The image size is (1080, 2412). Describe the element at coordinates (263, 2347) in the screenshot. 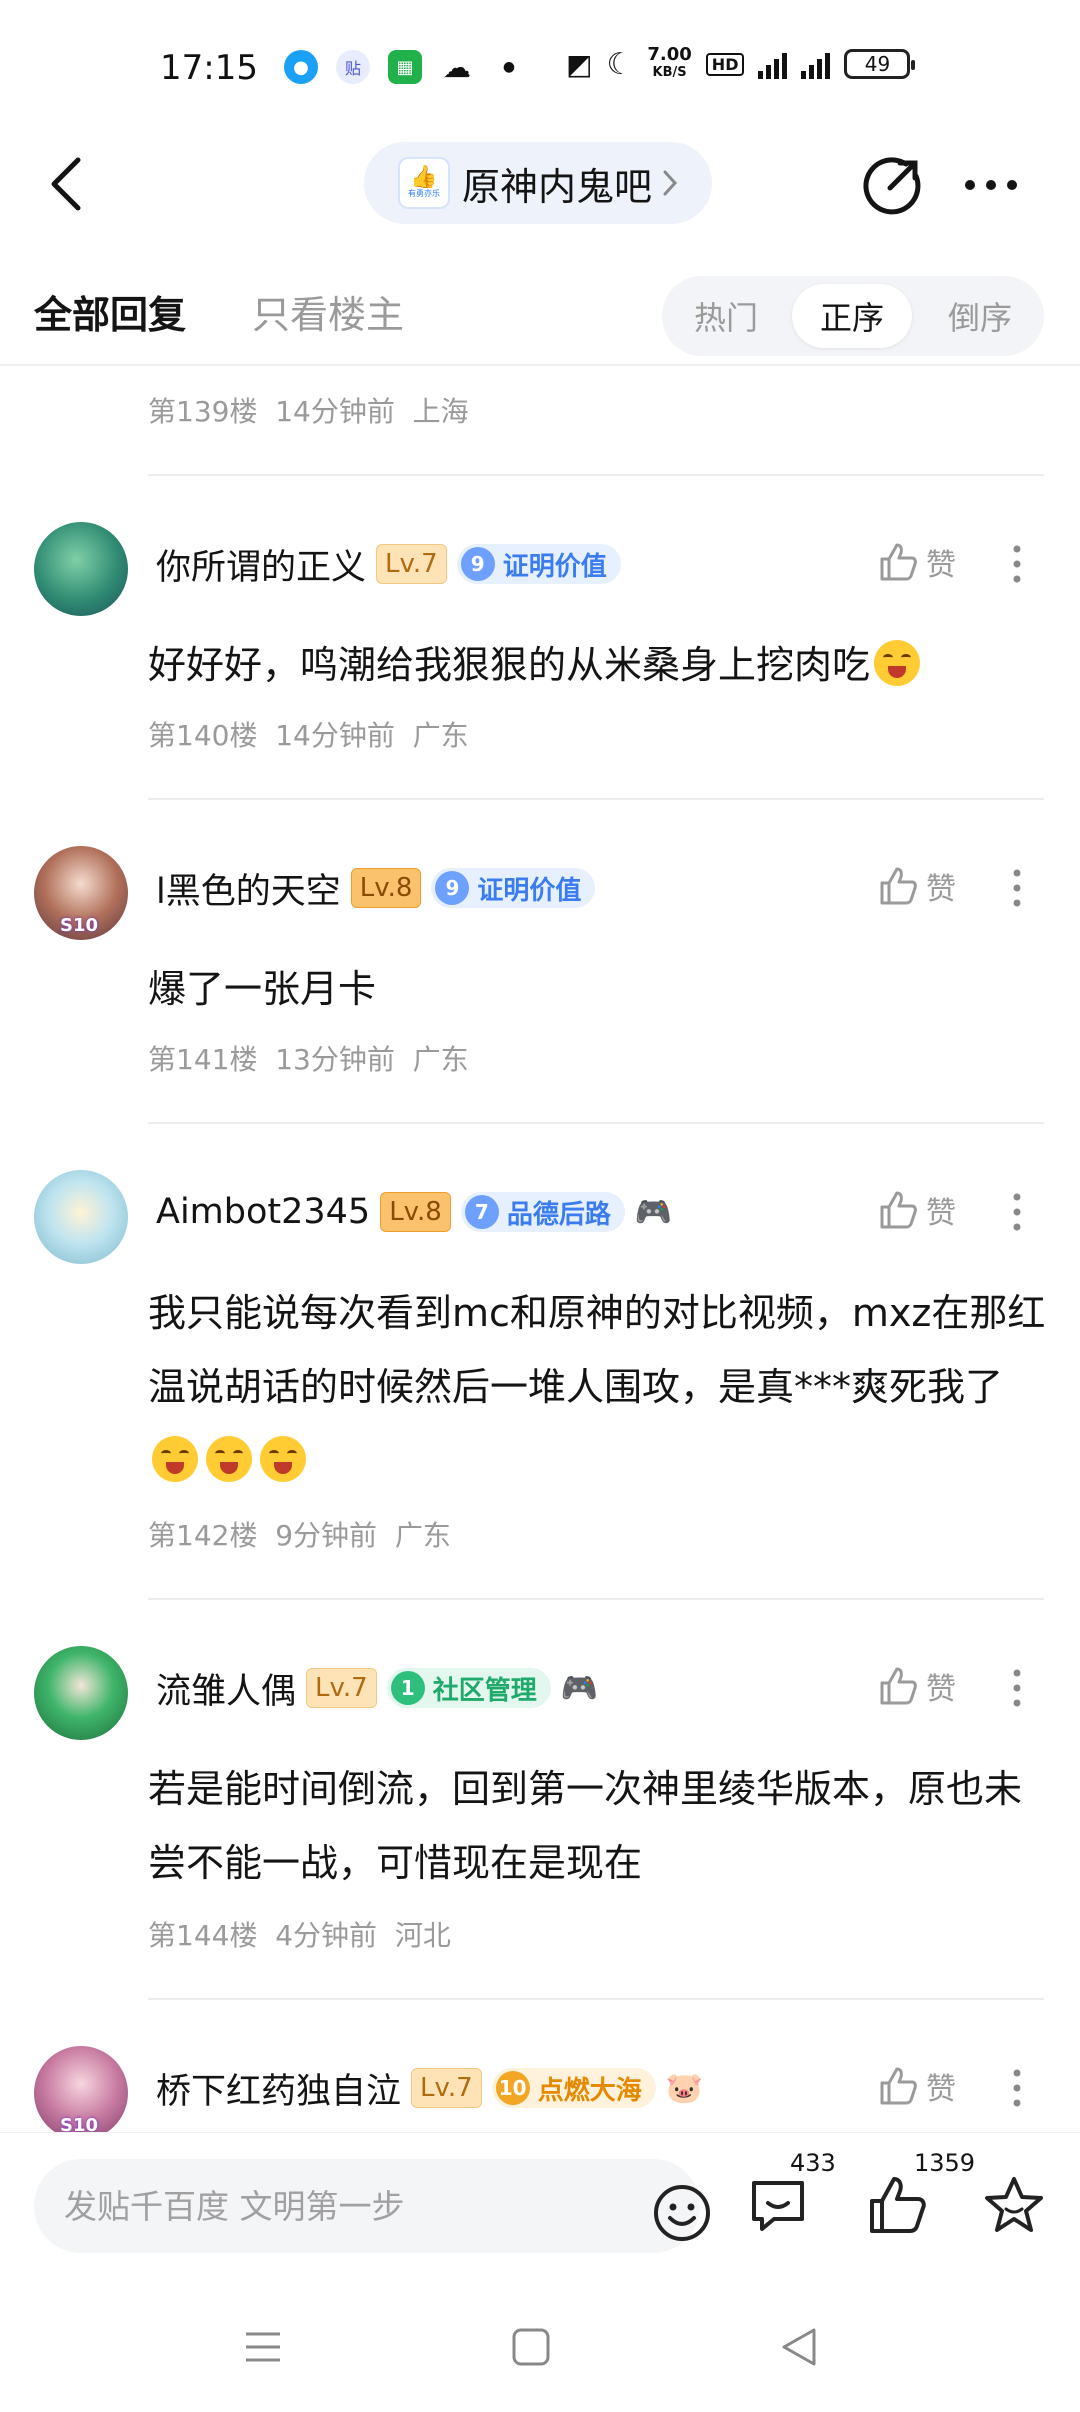

I see `menu-icon` at that location.